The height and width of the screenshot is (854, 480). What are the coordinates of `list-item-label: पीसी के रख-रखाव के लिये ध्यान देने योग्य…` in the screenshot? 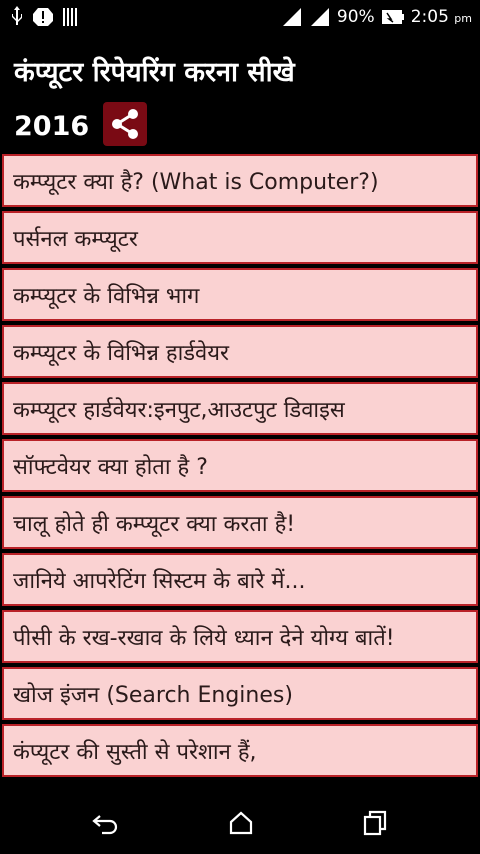 It's located at (204, 638).